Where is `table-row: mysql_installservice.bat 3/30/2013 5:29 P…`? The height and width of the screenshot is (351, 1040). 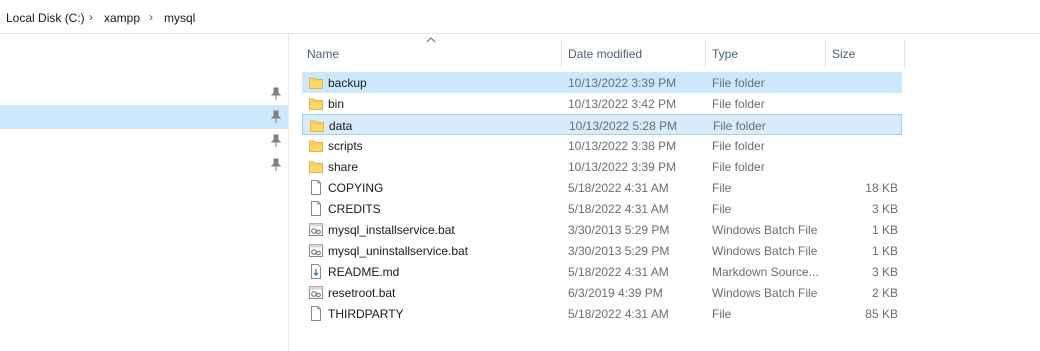 table-row: mysql_installservice.bat 3/30/2013 5:29 P… is located at coordinates (602, 229).